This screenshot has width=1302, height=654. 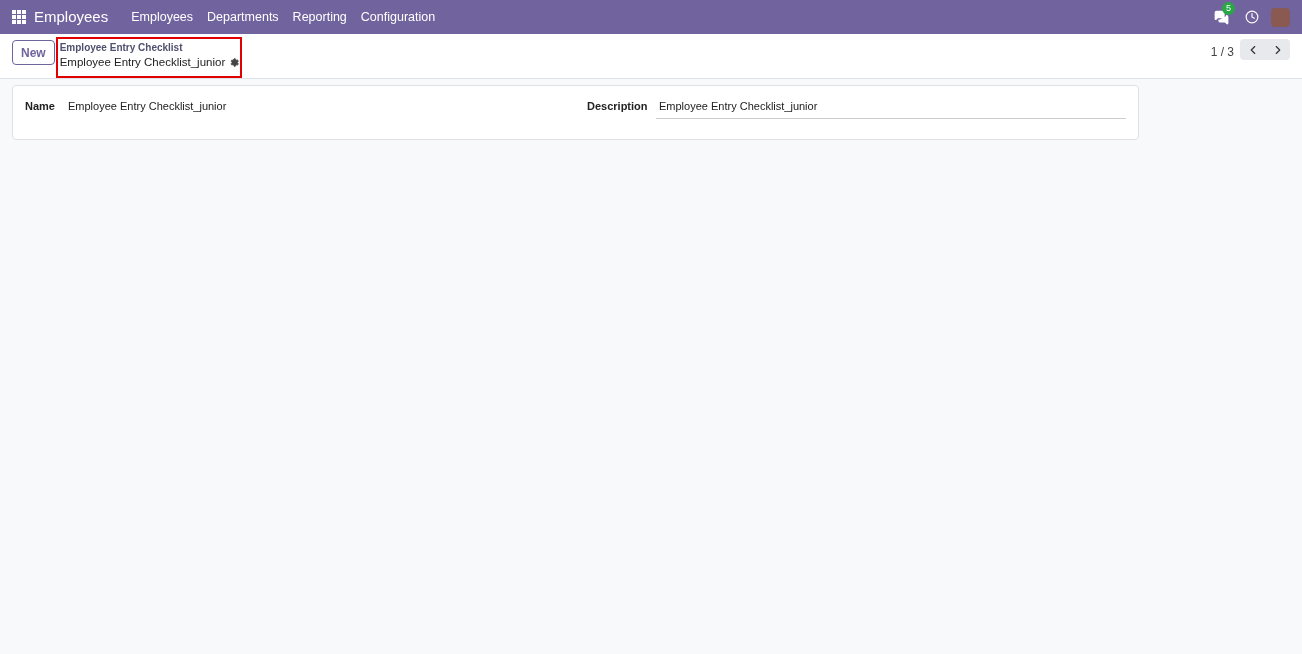 What do you see at coordinates (19, 17) in the screenshot?
I see `apps-grid-icon` at bounding box center [19, 17].